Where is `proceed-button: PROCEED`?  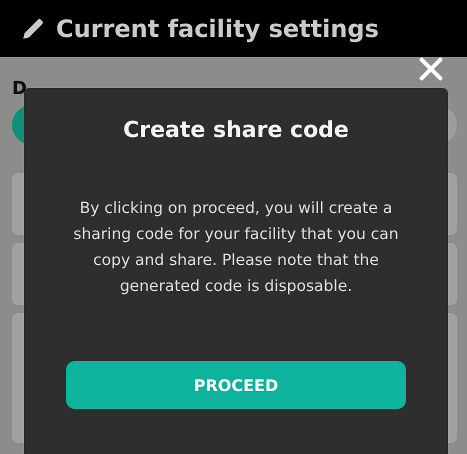 proceed-button: PROCEED is located at coordinates (236, 385).